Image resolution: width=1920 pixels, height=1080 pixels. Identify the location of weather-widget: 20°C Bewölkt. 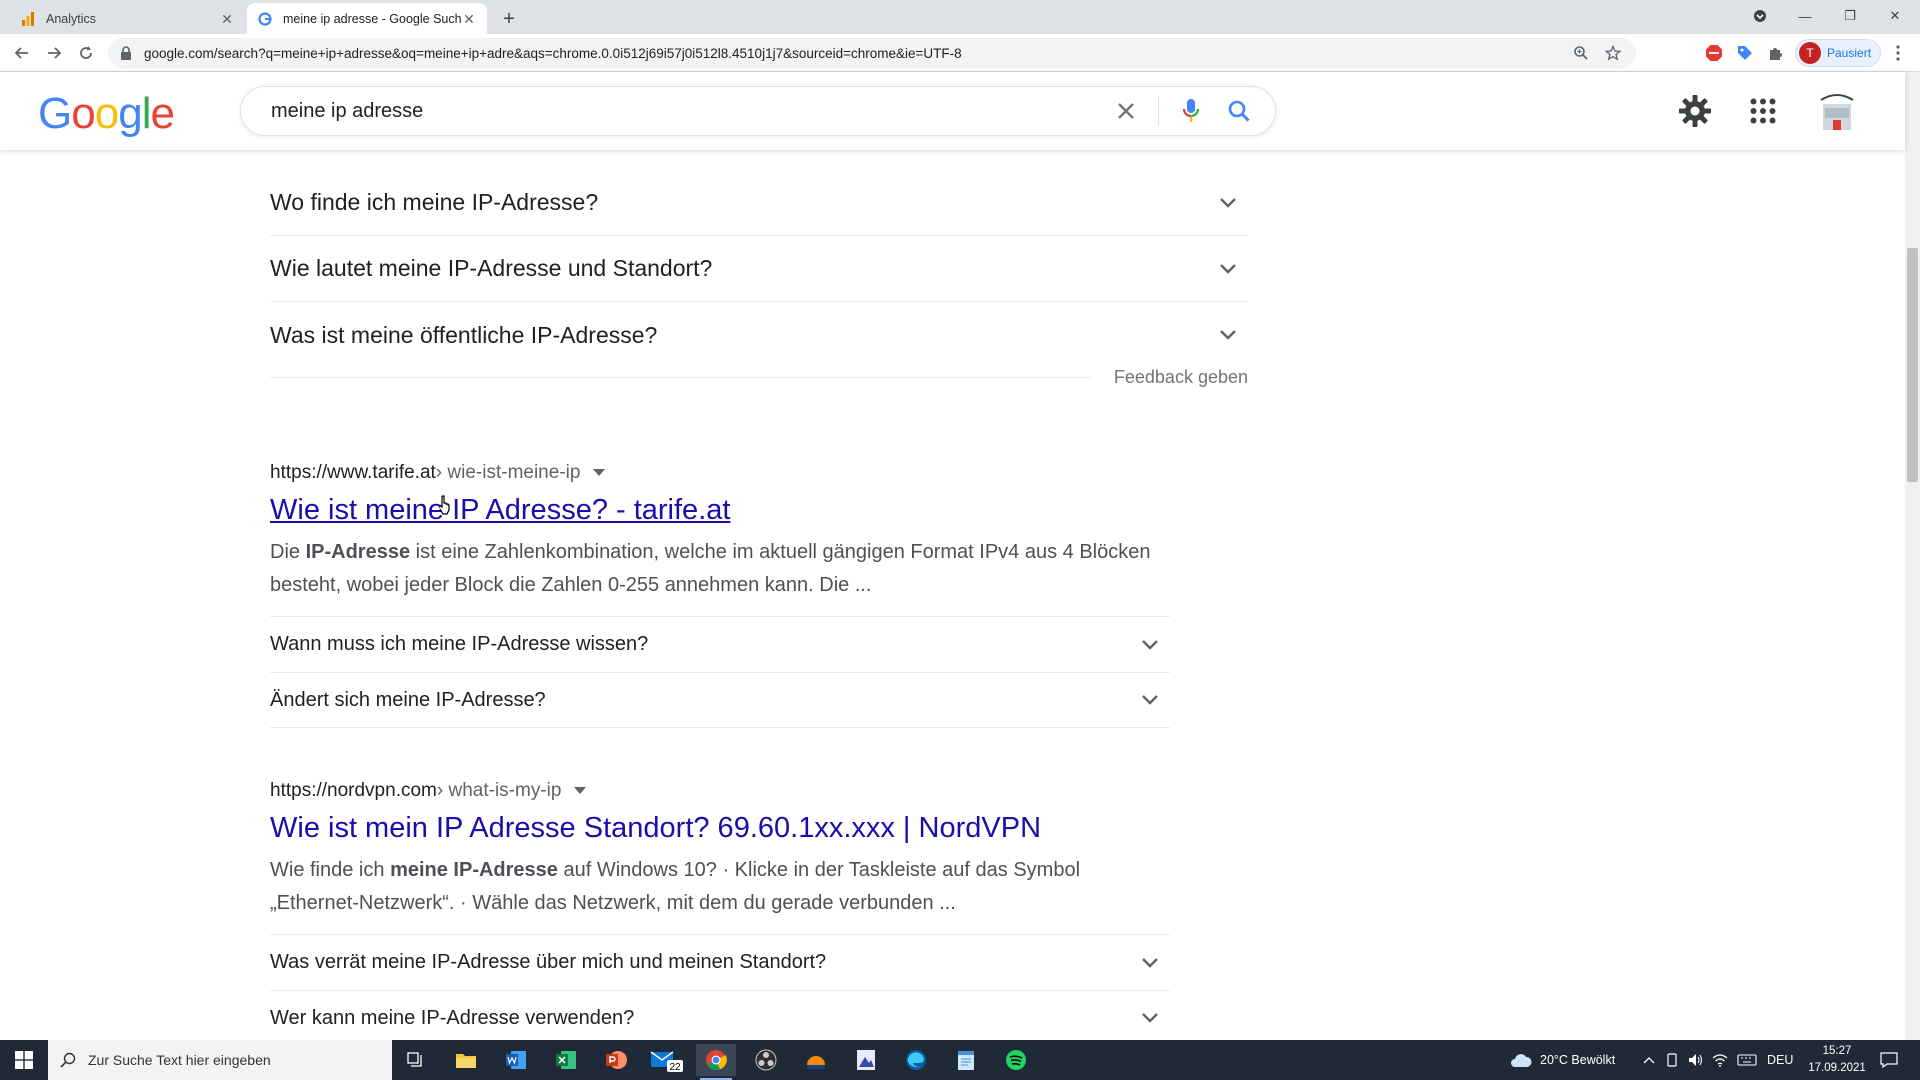
(1562, 1060).